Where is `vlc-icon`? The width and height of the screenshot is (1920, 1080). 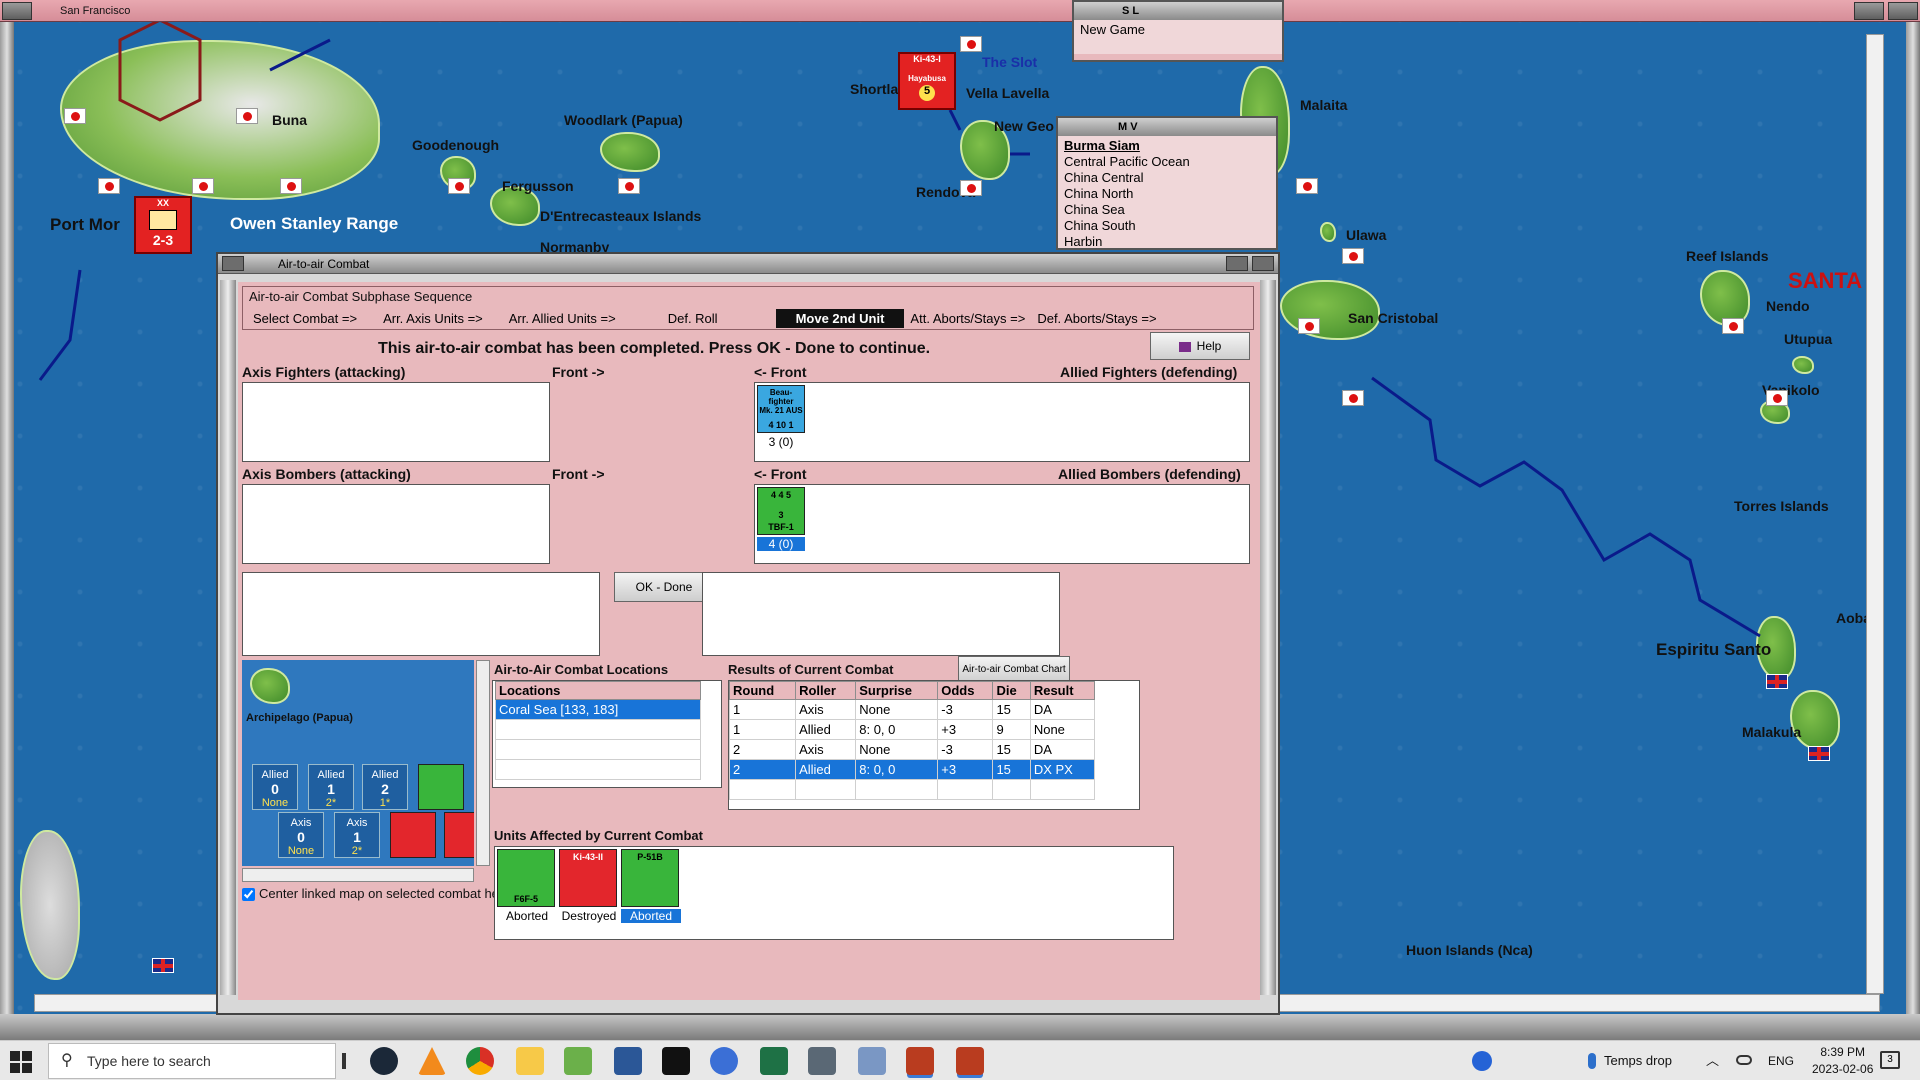
vlc-icon is located at coordinates (432, 1061).